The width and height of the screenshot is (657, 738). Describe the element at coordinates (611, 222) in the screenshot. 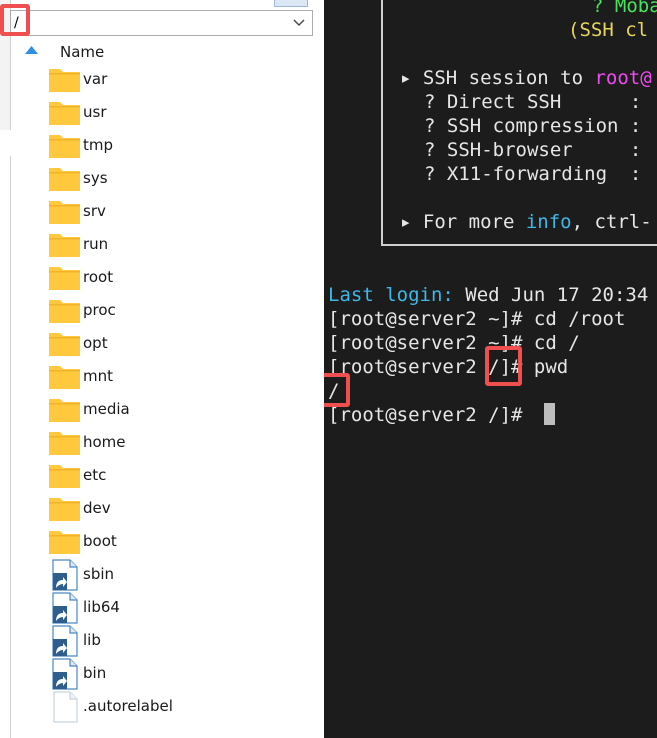

I see `more-suffix: , ctrl-` at that location.